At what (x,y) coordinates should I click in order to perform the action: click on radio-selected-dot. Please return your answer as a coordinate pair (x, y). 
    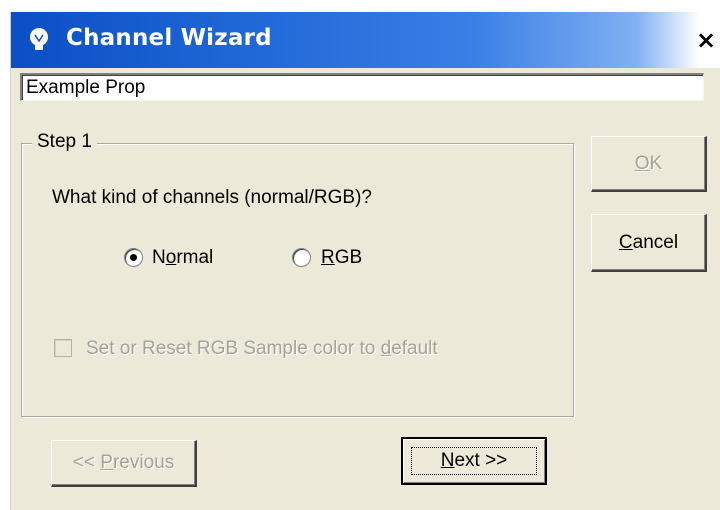
    Looking at the image, I should click on (133, 257).